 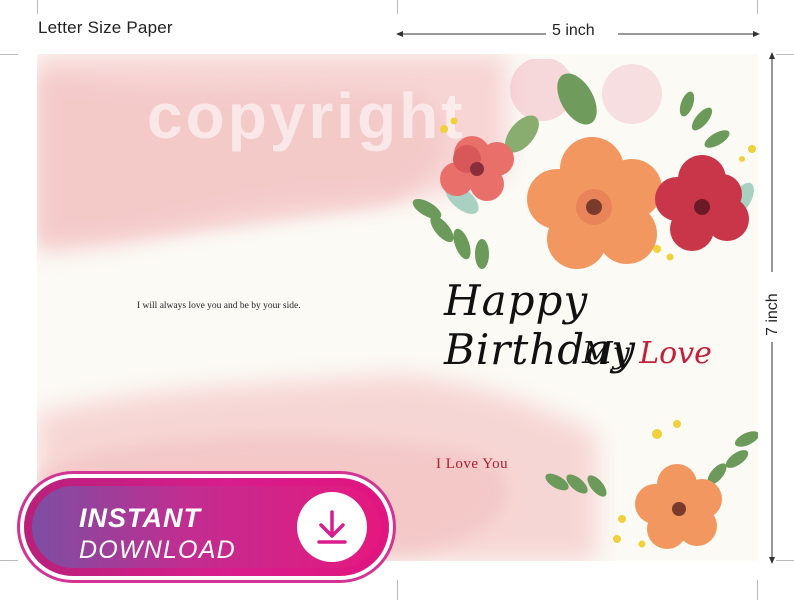 I want to click on download-icon, so click(x=332, y=527).